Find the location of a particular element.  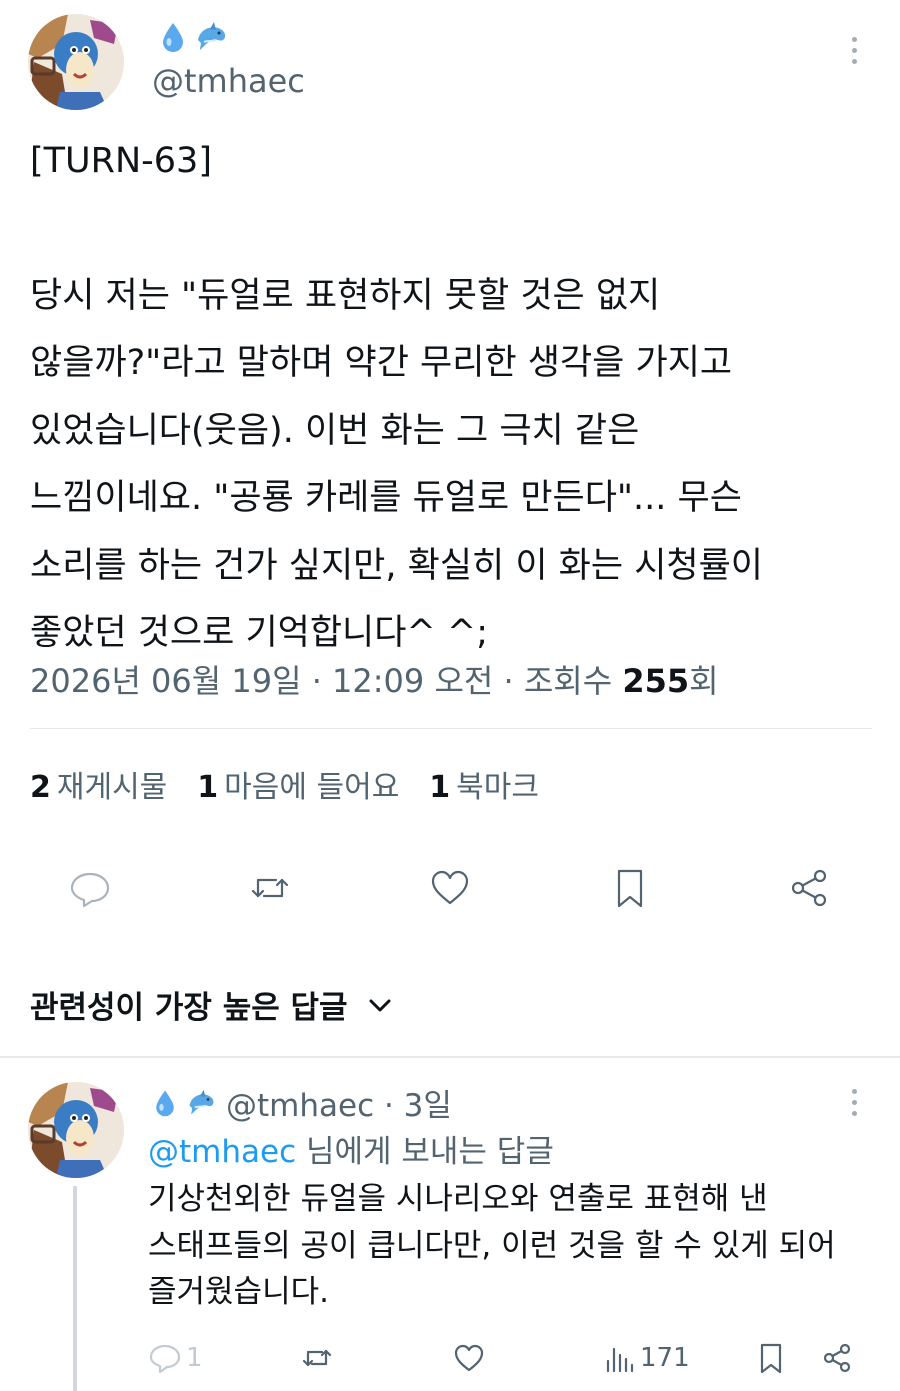

chevron-down-icon is located at coordinates (380, 1005).